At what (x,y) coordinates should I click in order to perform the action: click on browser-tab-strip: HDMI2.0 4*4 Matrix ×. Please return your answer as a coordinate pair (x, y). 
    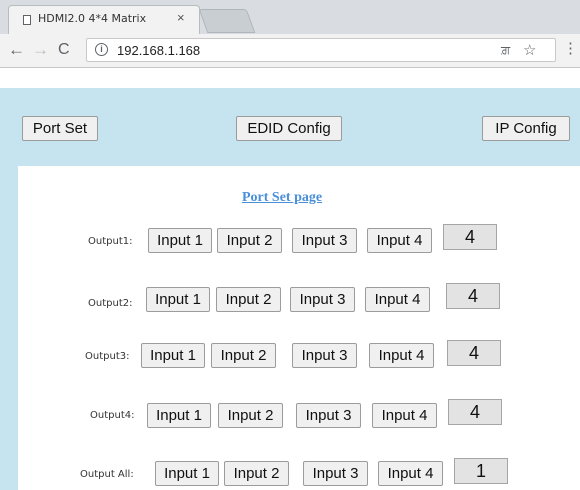
    Looking at the image, I should click on (290, 17).